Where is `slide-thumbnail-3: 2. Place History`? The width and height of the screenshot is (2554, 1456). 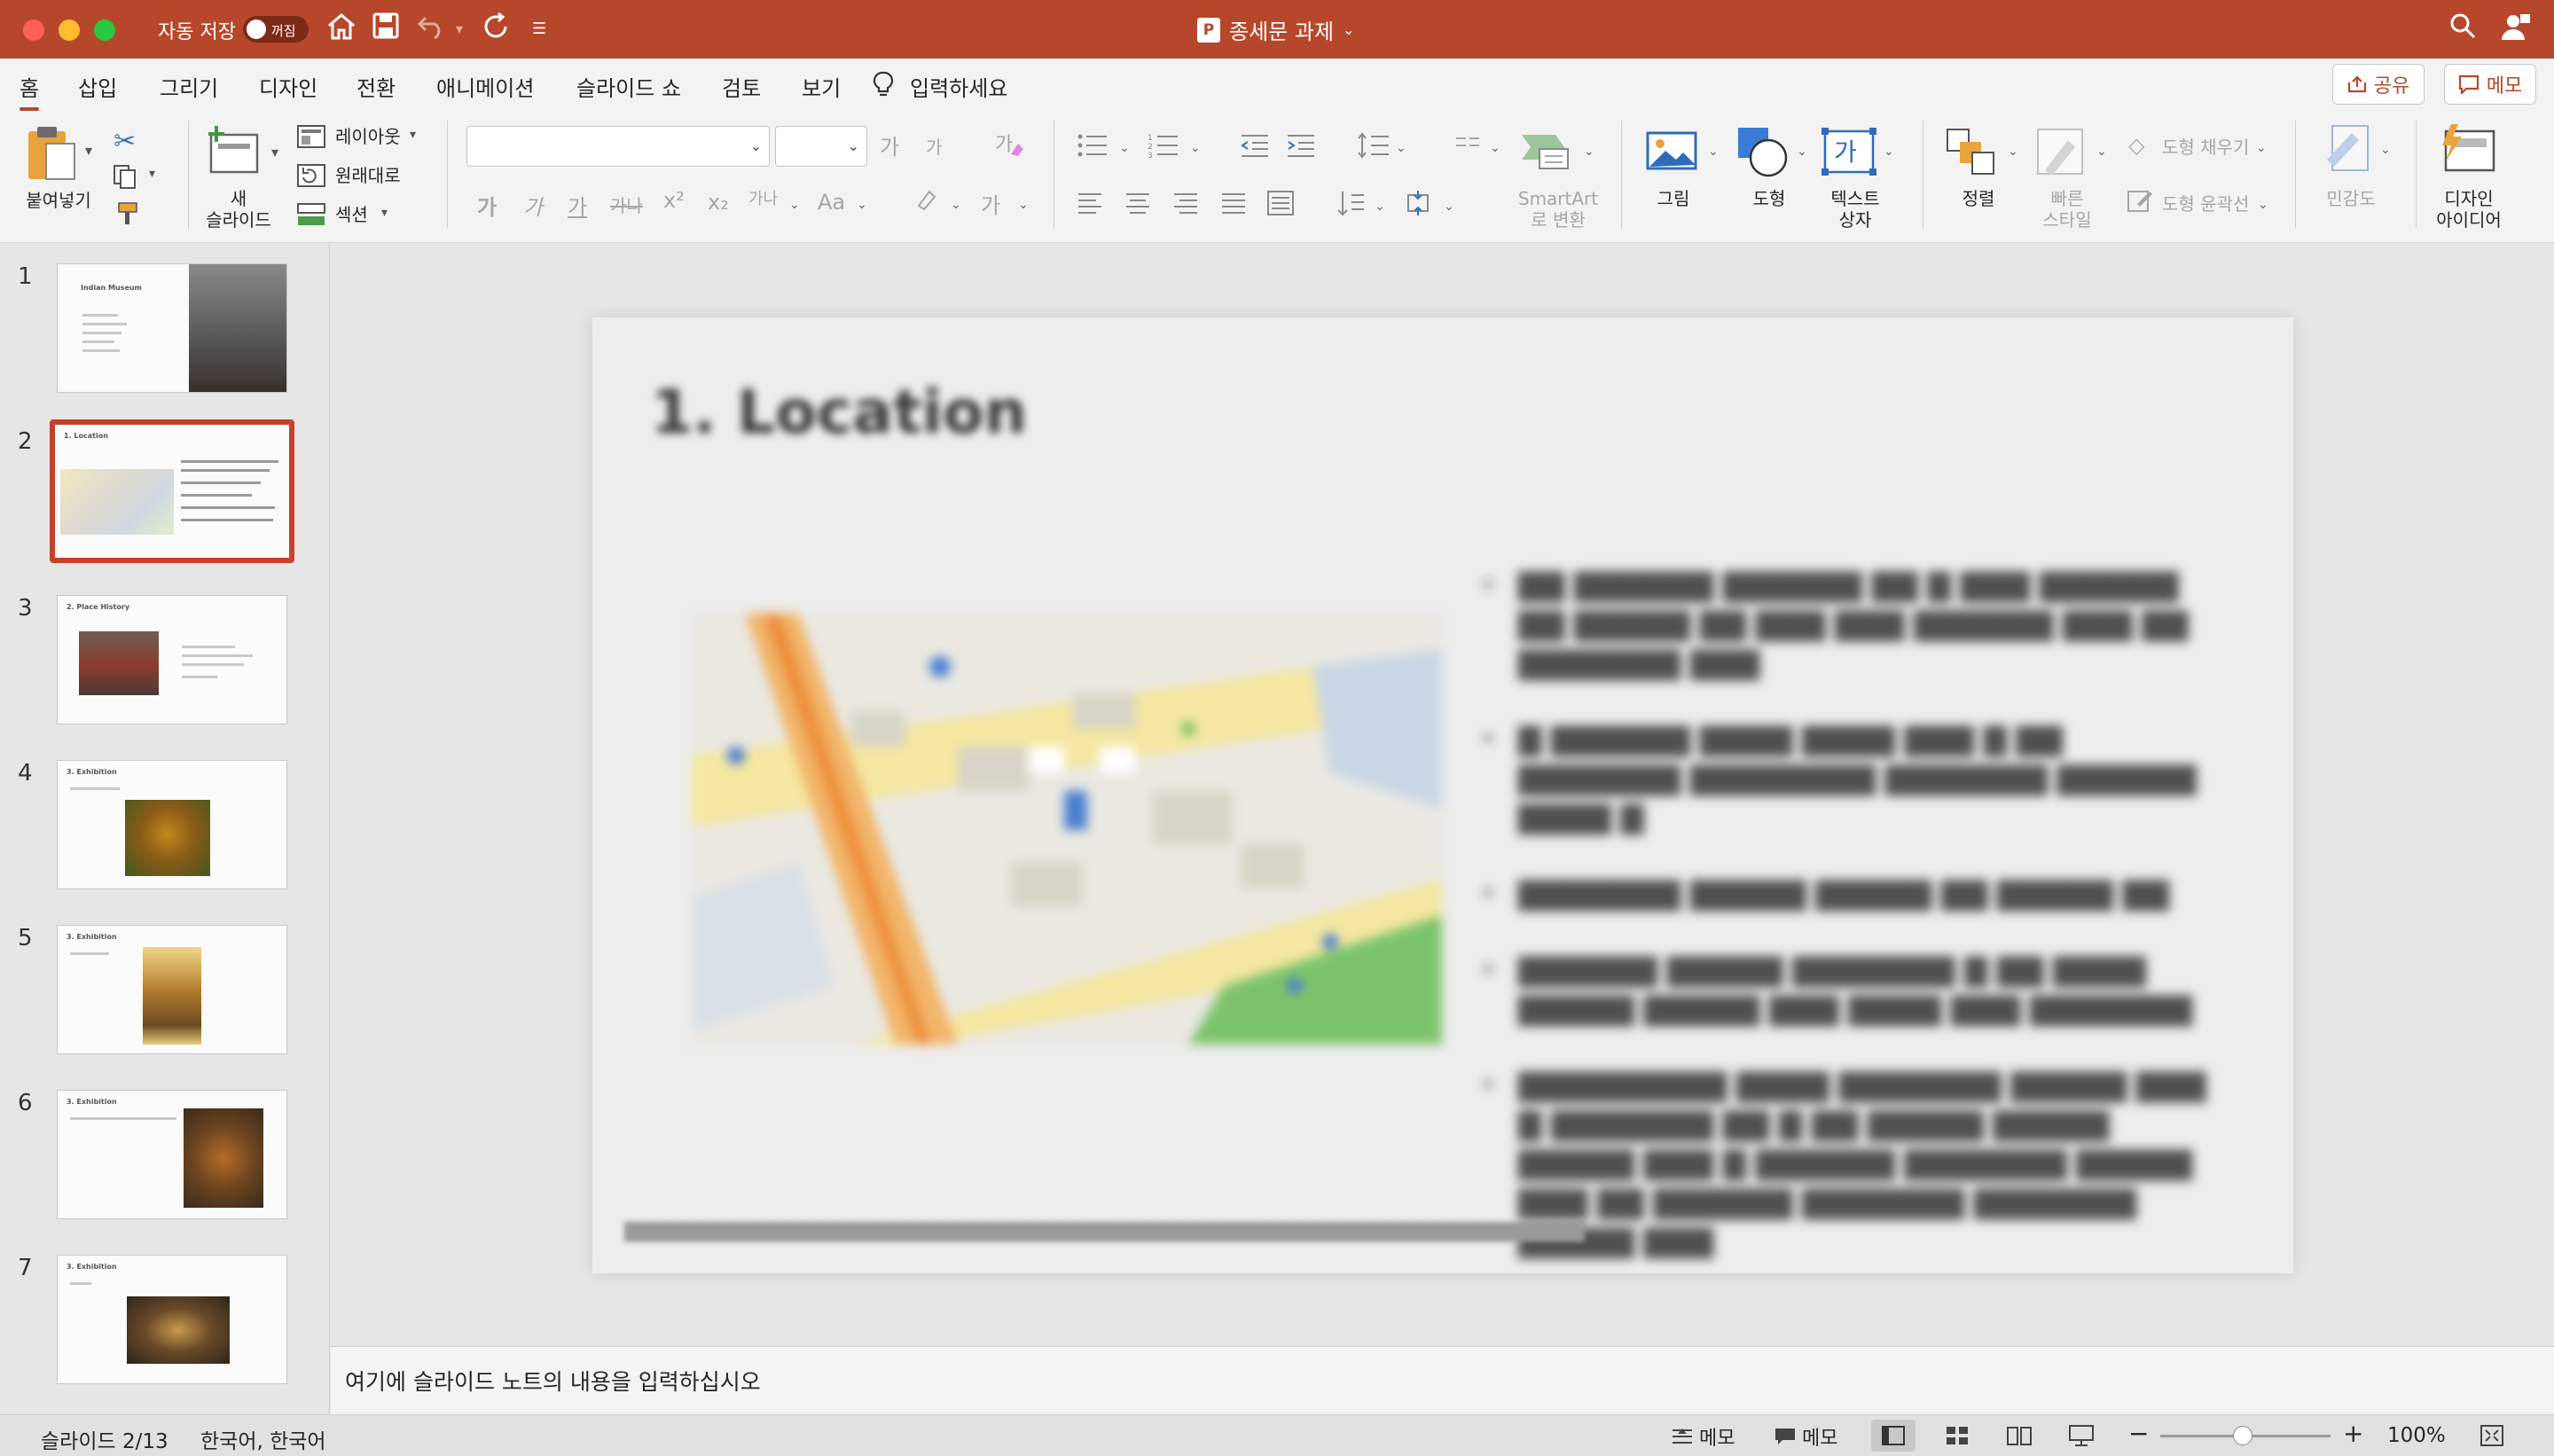
slide-thumbnail-3: 2. Place History is located at coordinates (172, 659).